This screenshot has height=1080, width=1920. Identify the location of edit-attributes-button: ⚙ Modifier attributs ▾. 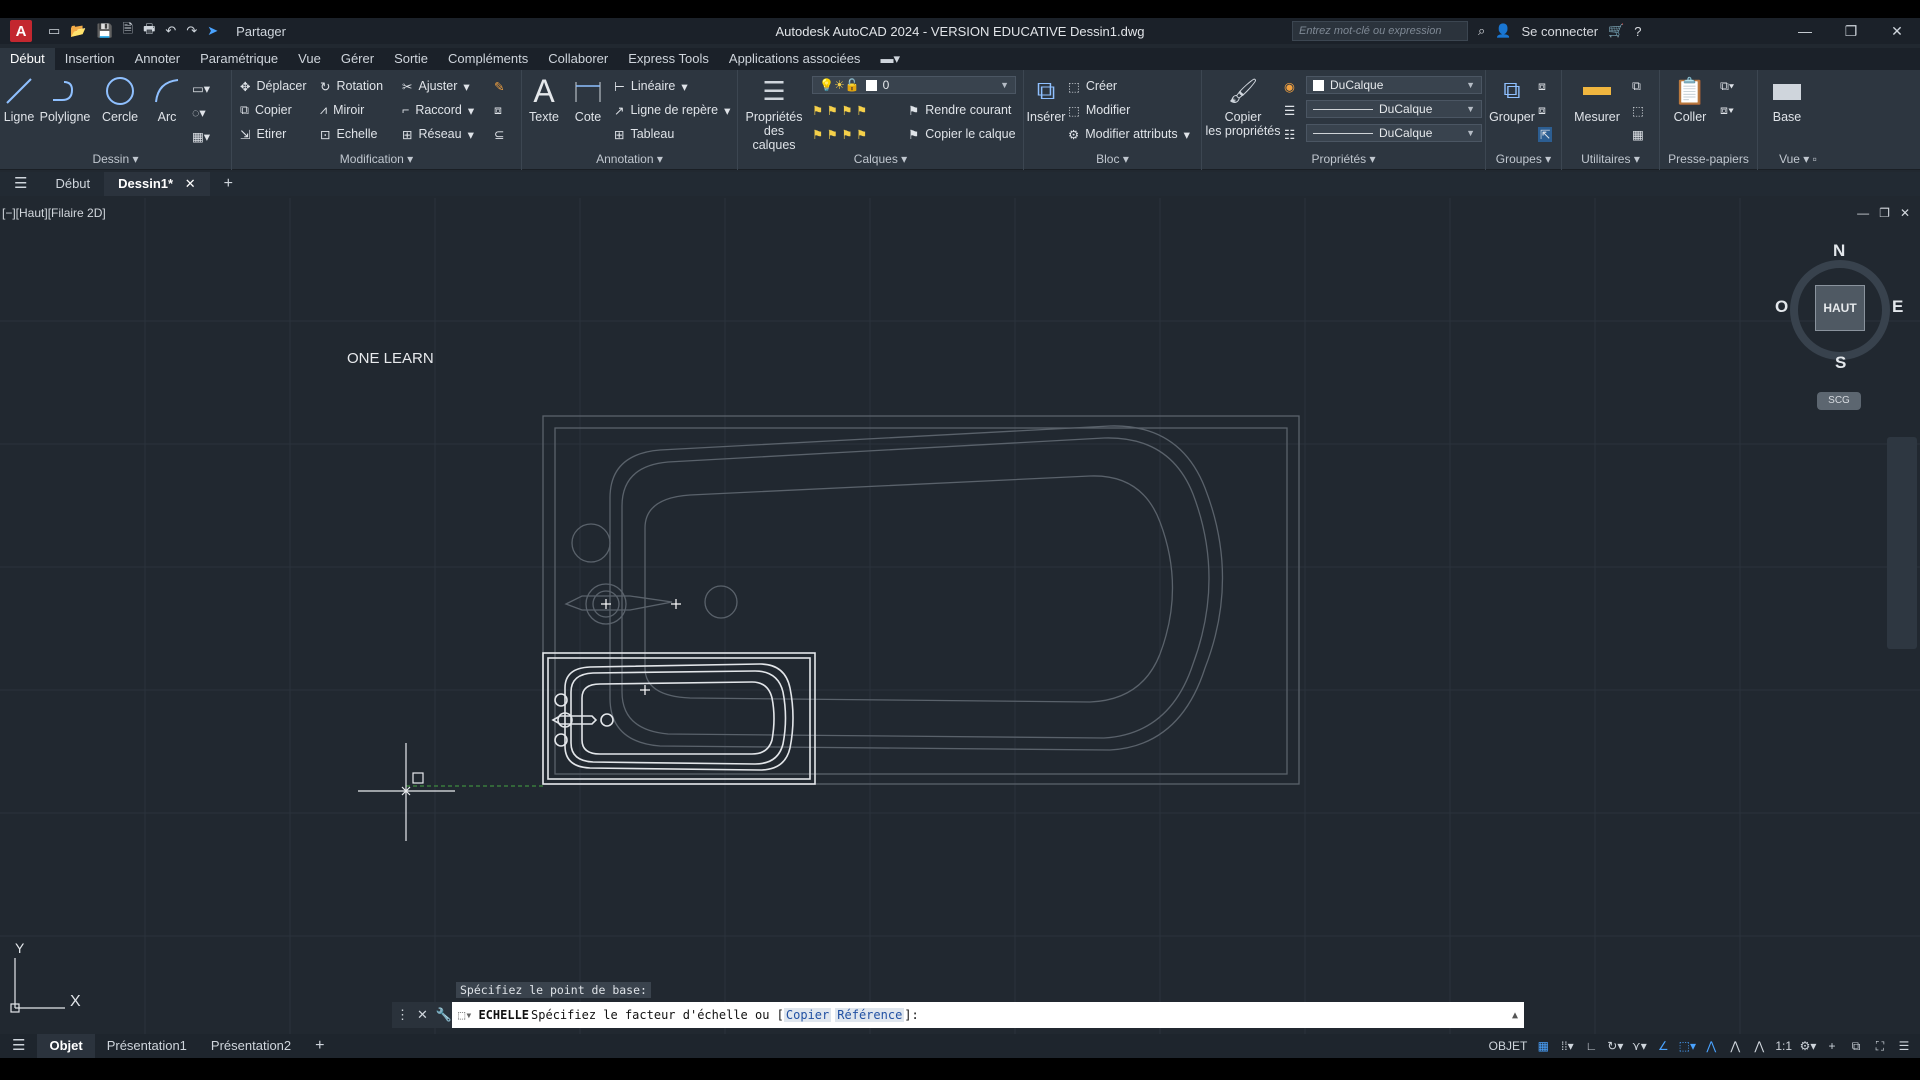
(1129, 134).